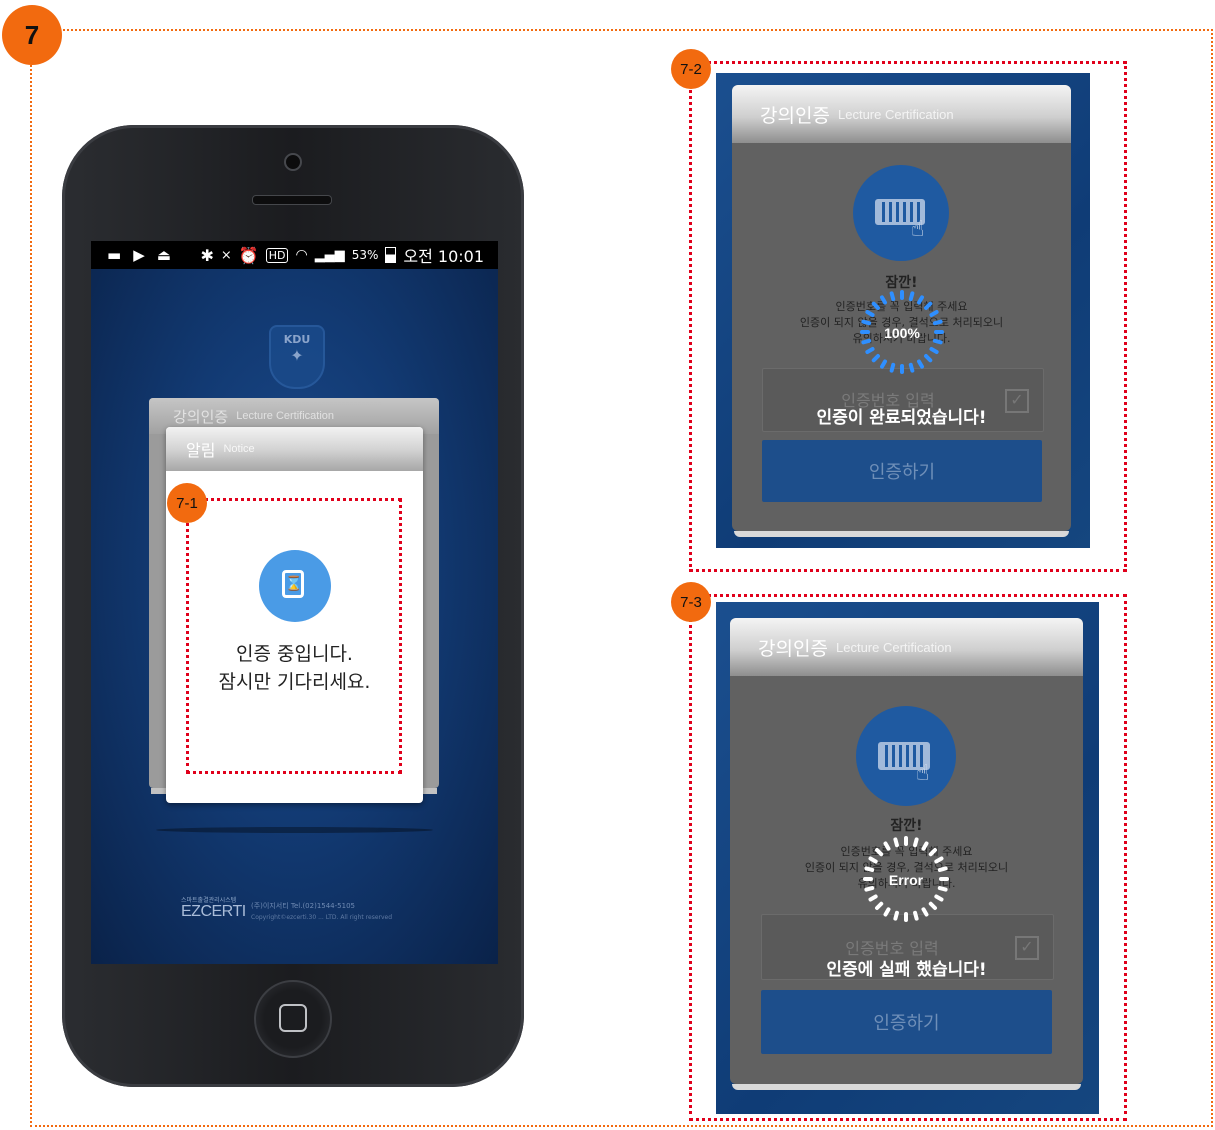  What do you see at coordinates (303, 906) in the screenshot?
I see `footer-contact: (주)이지서티 Tel.(02)1544-5105` at bounding box center [303, 906].